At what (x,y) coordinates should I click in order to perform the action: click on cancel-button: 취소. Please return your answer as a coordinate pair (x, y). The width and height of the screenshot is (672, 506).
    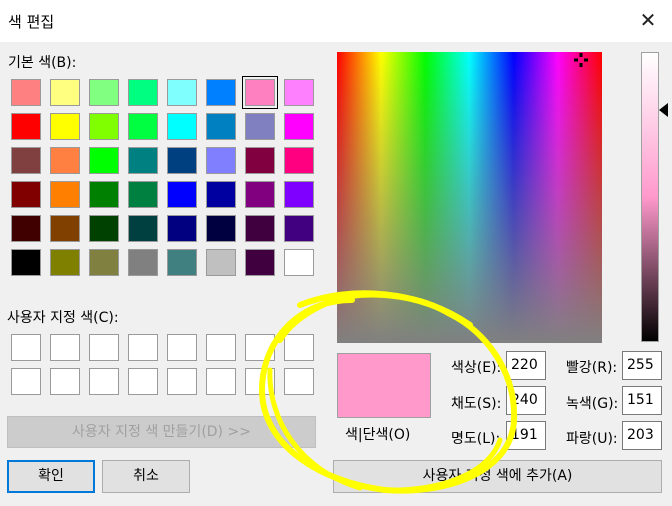
    Looking at the image, I should click on (146, 476).